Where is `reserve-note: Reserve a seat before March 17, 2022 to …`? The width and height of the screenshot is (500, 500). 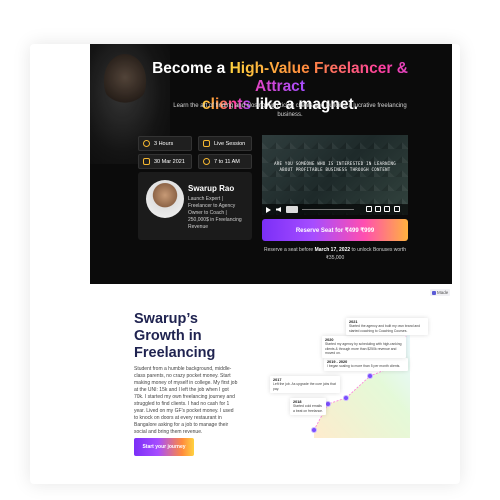
reserve-note: Reserve a seat before March 17, 2022 to … is located at coordinates (335, 254).